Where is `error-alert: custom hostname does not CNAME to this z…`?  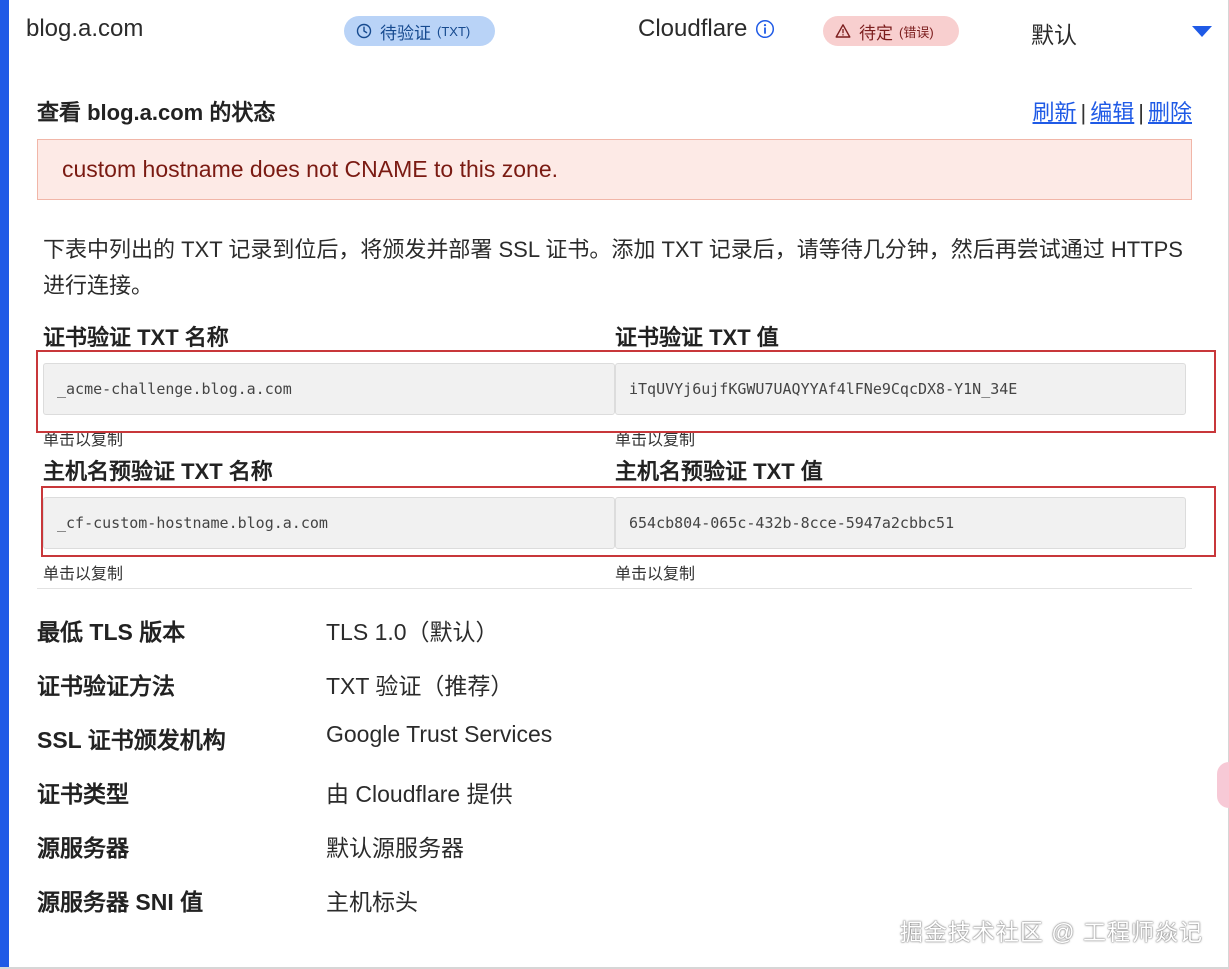 error-alert: custom hostname does not CNAME to this z… is located at coordinates (614, 169).